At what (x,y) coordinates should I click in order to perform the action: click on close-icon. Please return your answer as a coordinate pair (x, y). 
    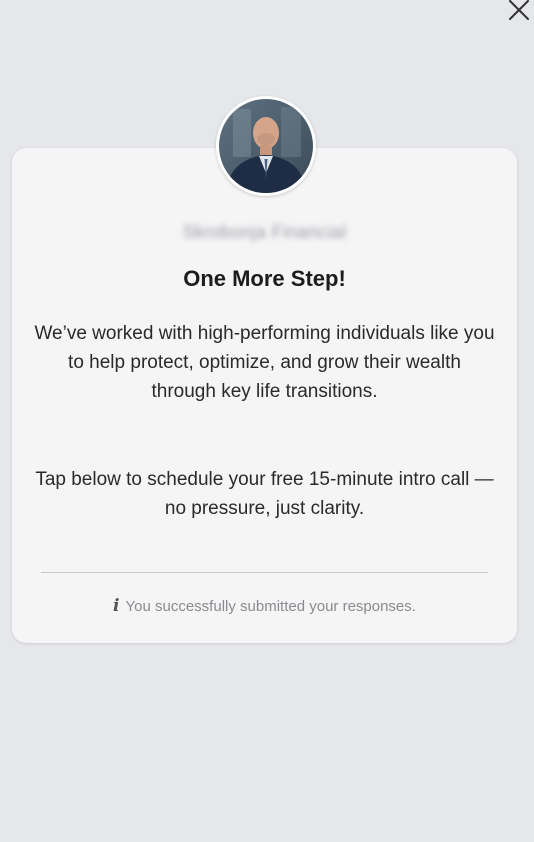
    Looking at the image, I should click on (519, 10).